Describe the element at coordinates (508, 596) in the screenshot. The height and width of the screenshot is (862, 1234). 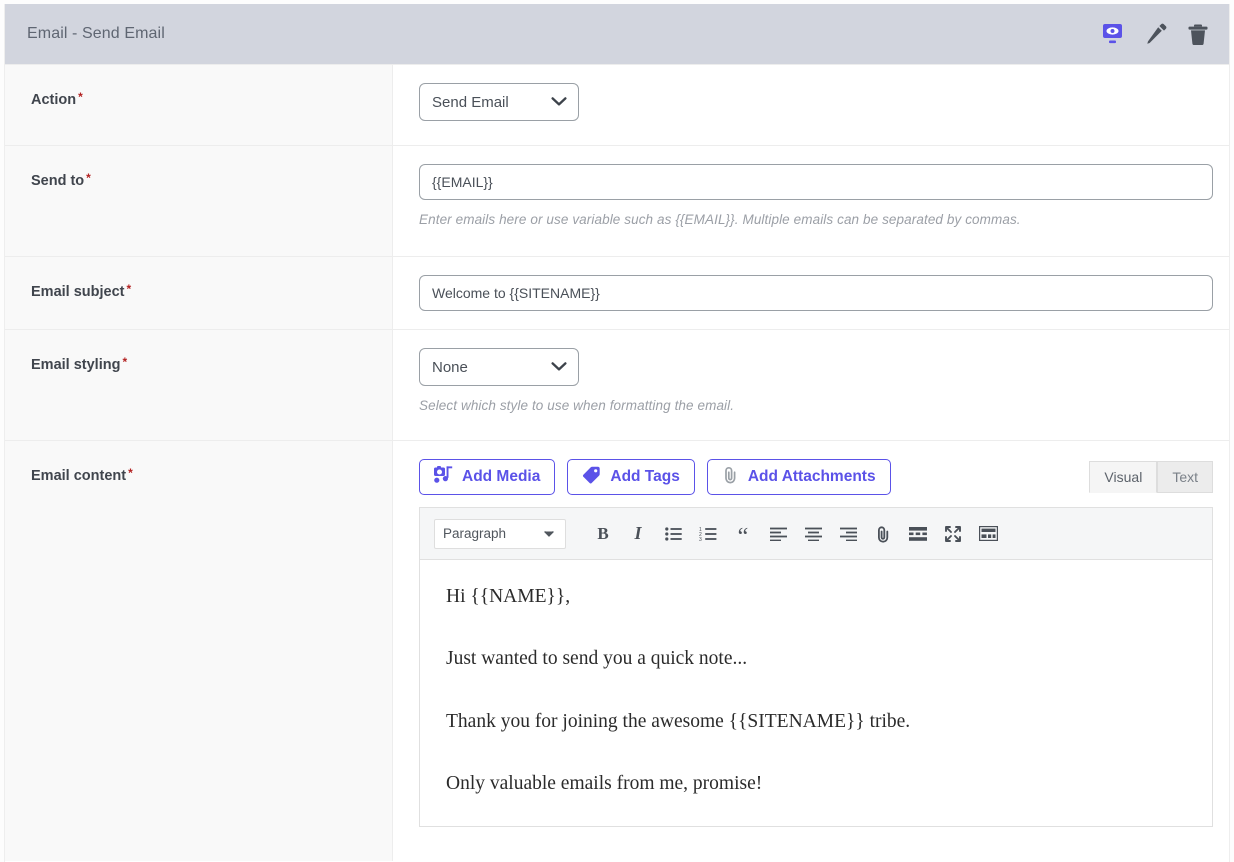
I see `body-paragraph: Hi {{NAME}},` at that location.